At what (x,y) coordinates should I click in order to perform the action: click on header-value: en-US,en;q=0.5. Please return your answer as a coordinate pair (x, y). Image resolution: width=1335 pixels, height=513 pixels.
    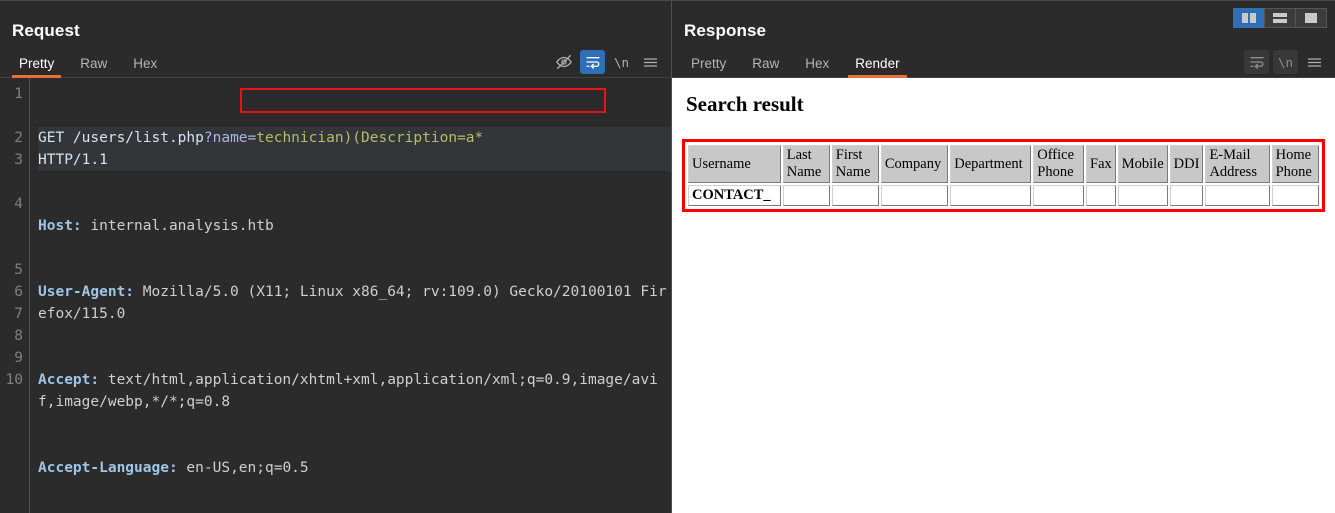
    Looking at the image, I should click on (243, 468).